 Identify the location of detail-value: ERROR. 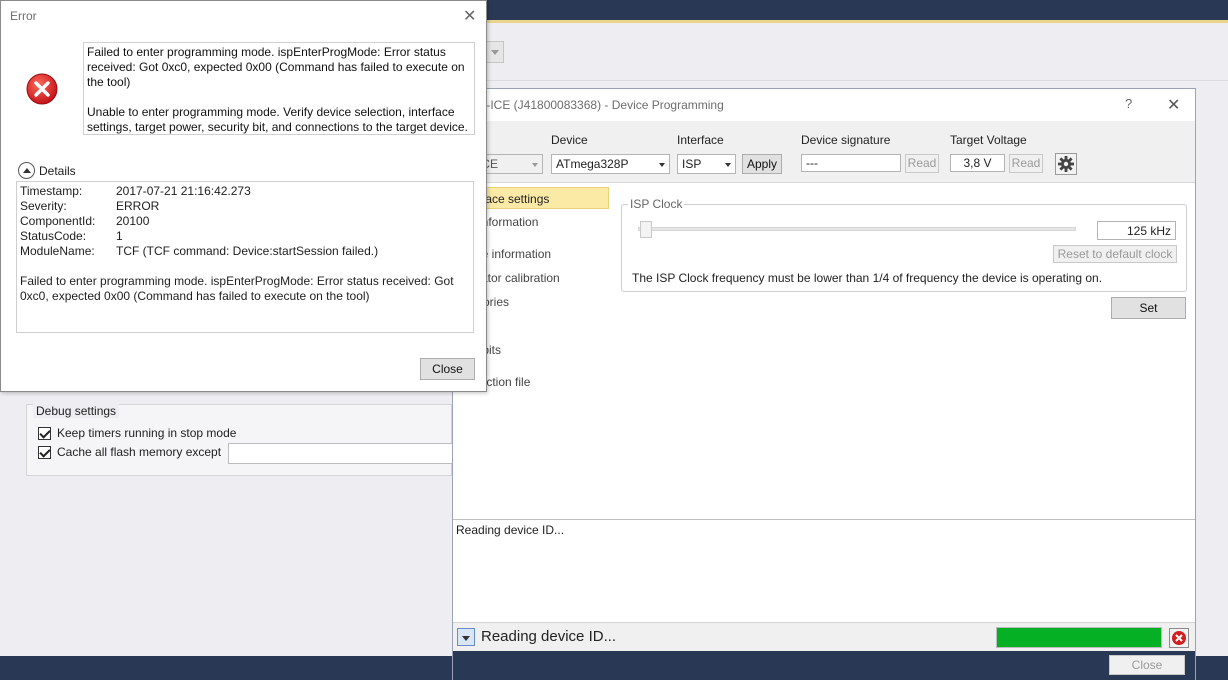
(138, 206).